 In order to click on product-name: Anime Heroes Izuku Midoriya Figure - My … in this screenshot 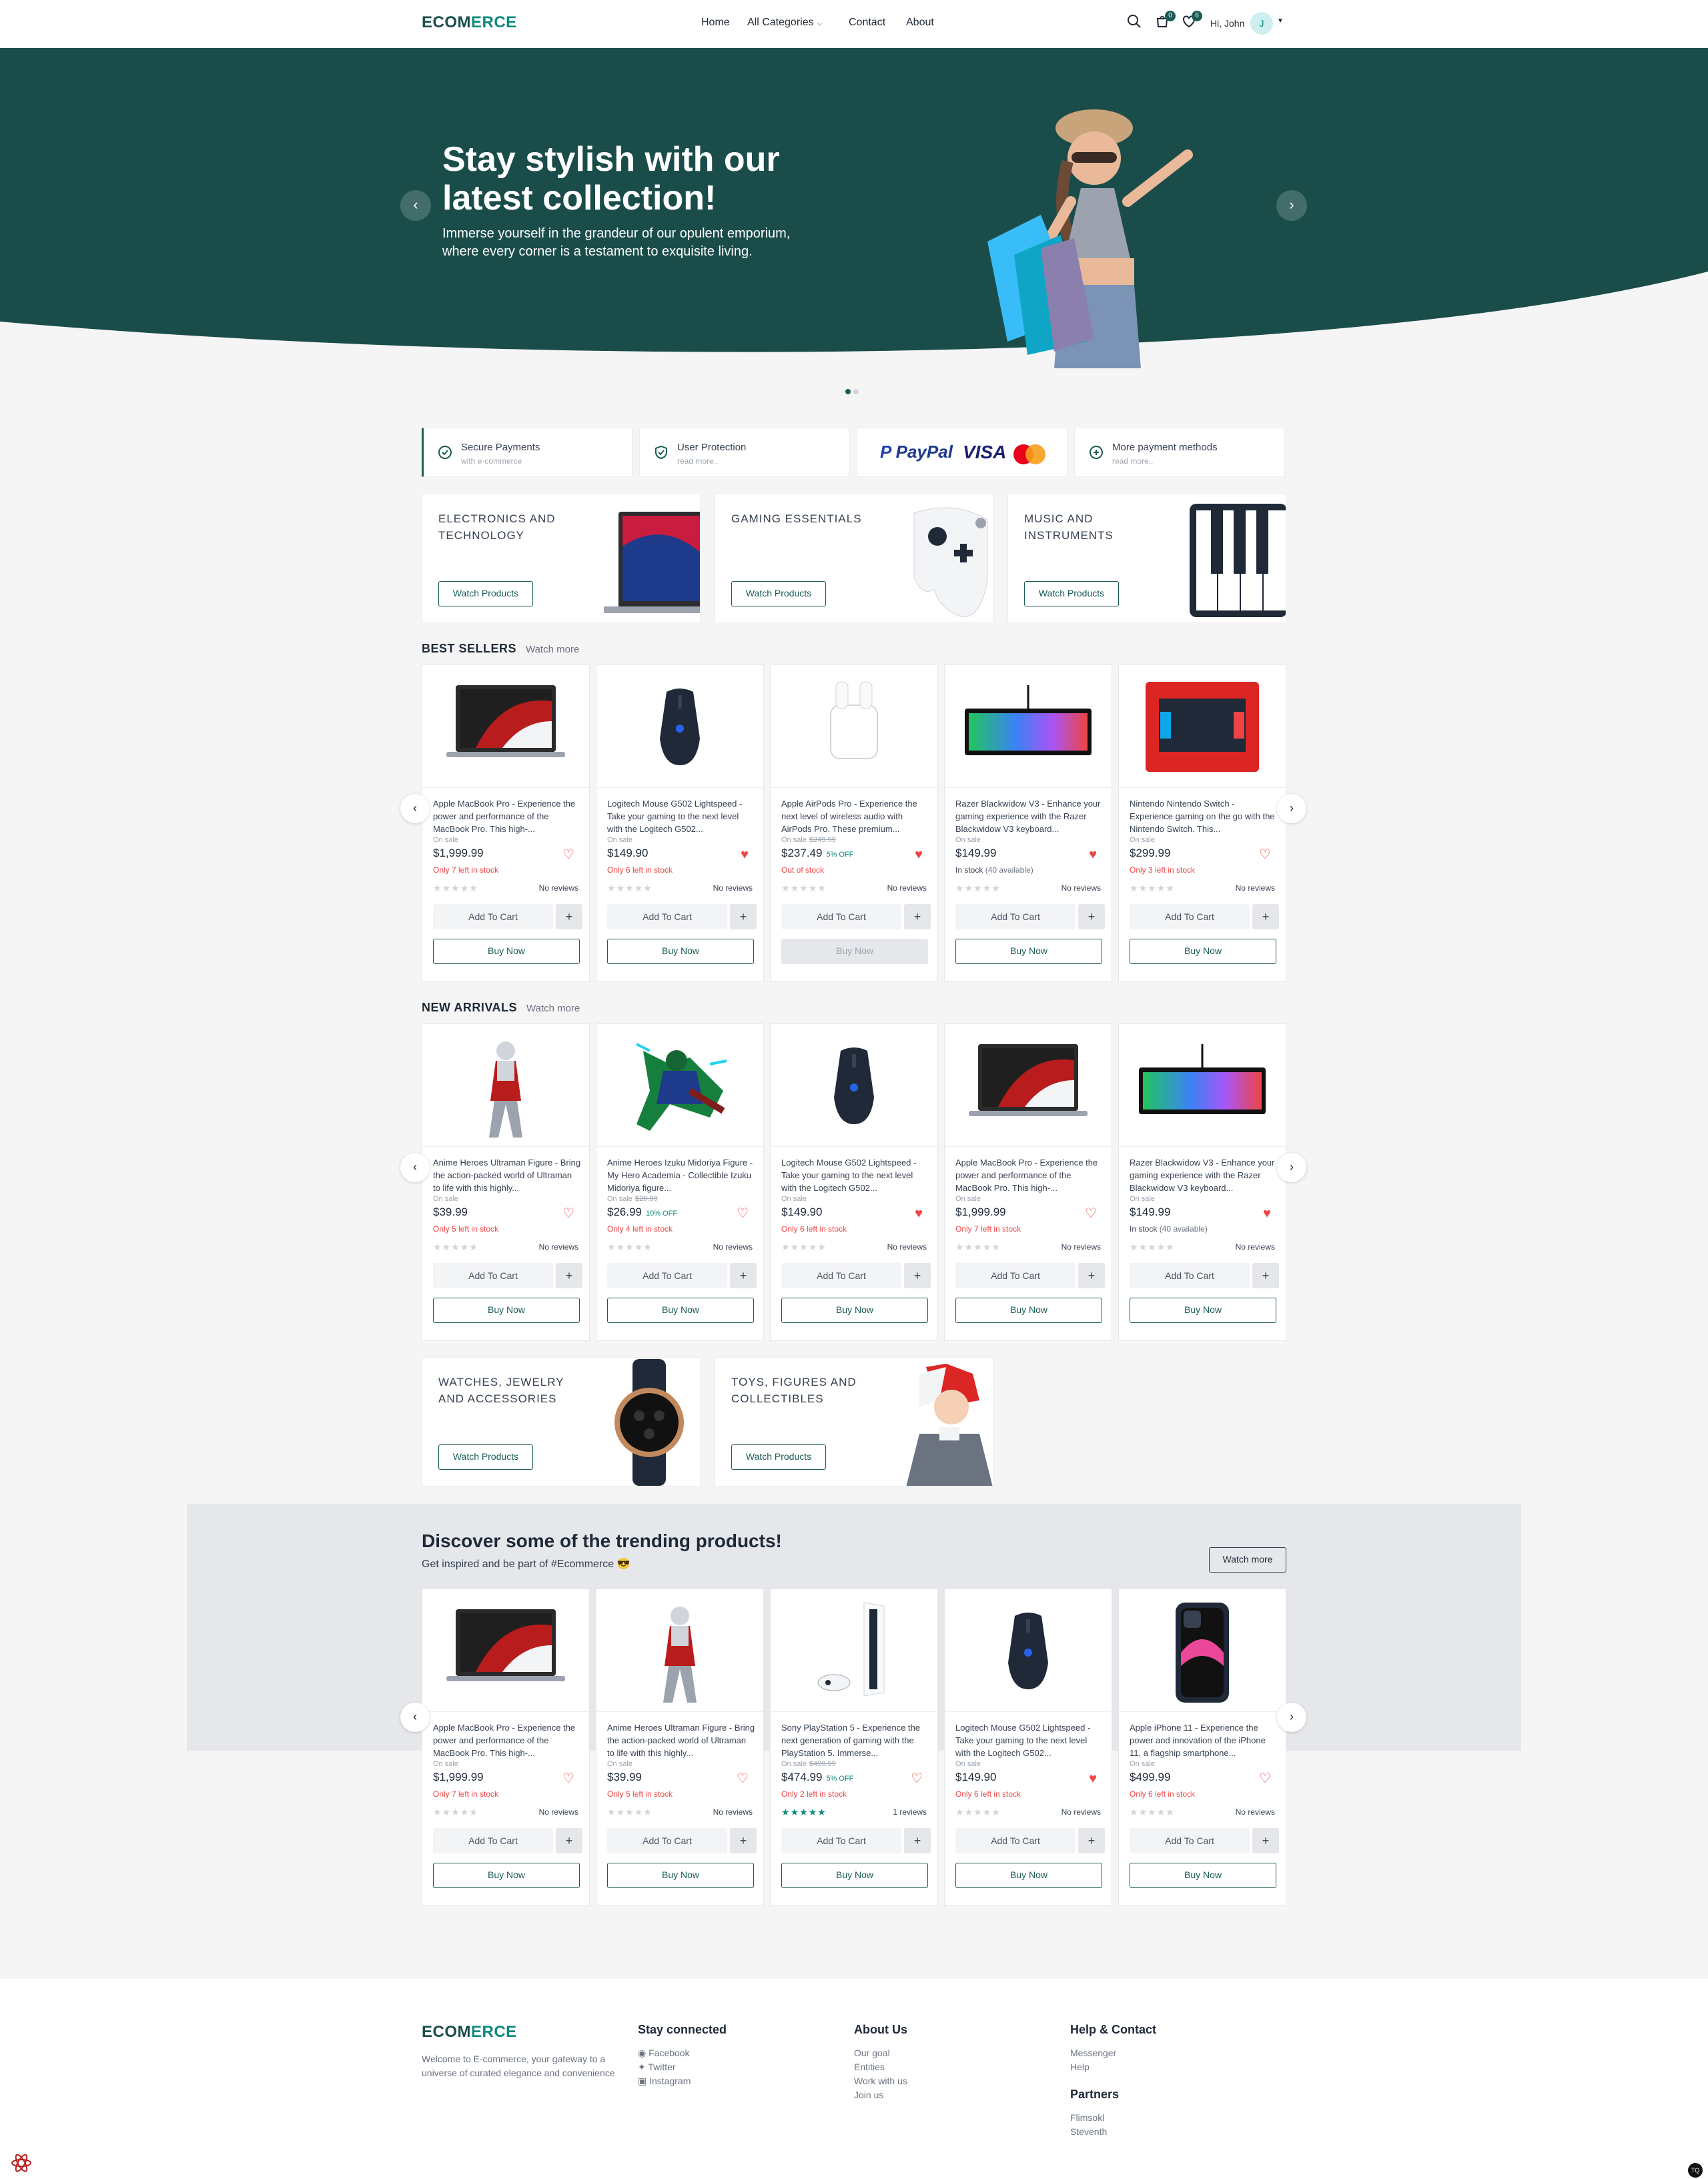, I will do `click(681, 1175)`.